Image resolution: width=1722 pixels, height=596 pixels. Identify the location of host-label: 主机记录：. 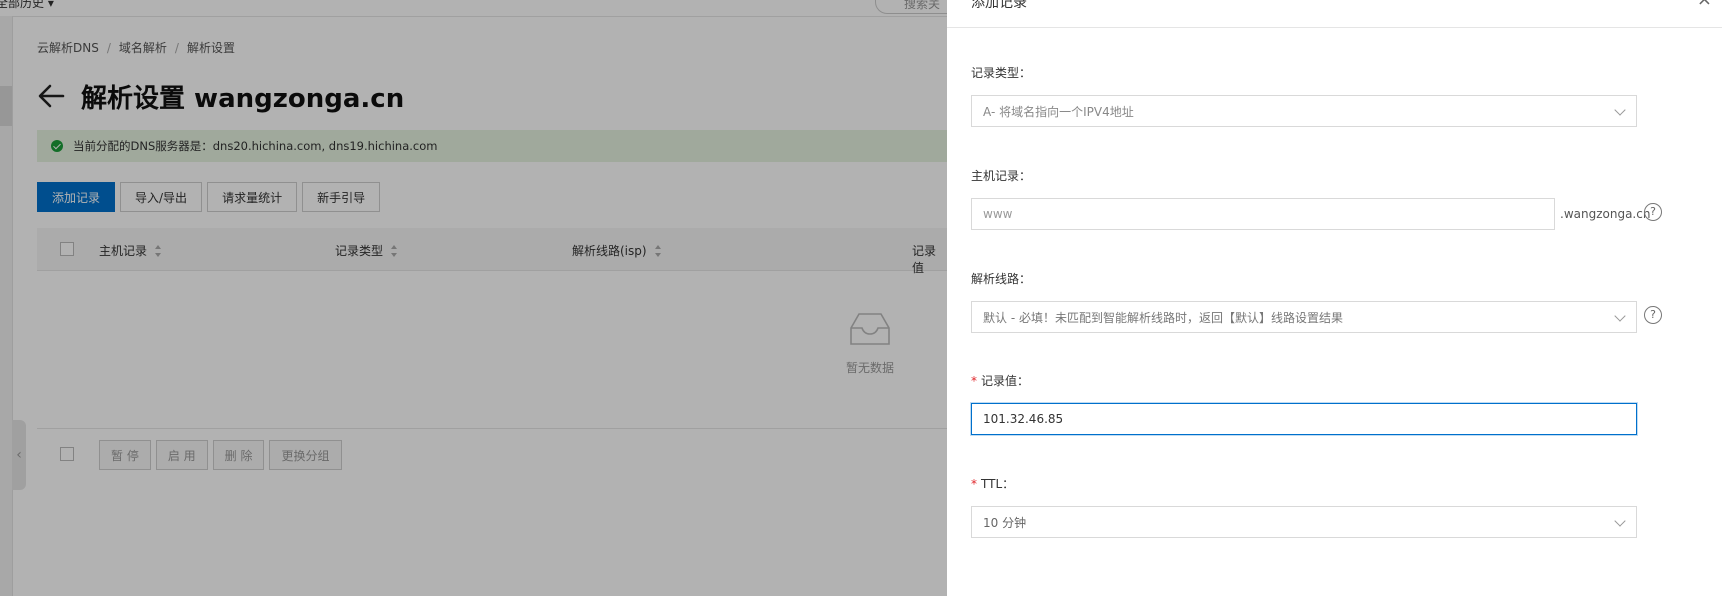
(1001, 176).